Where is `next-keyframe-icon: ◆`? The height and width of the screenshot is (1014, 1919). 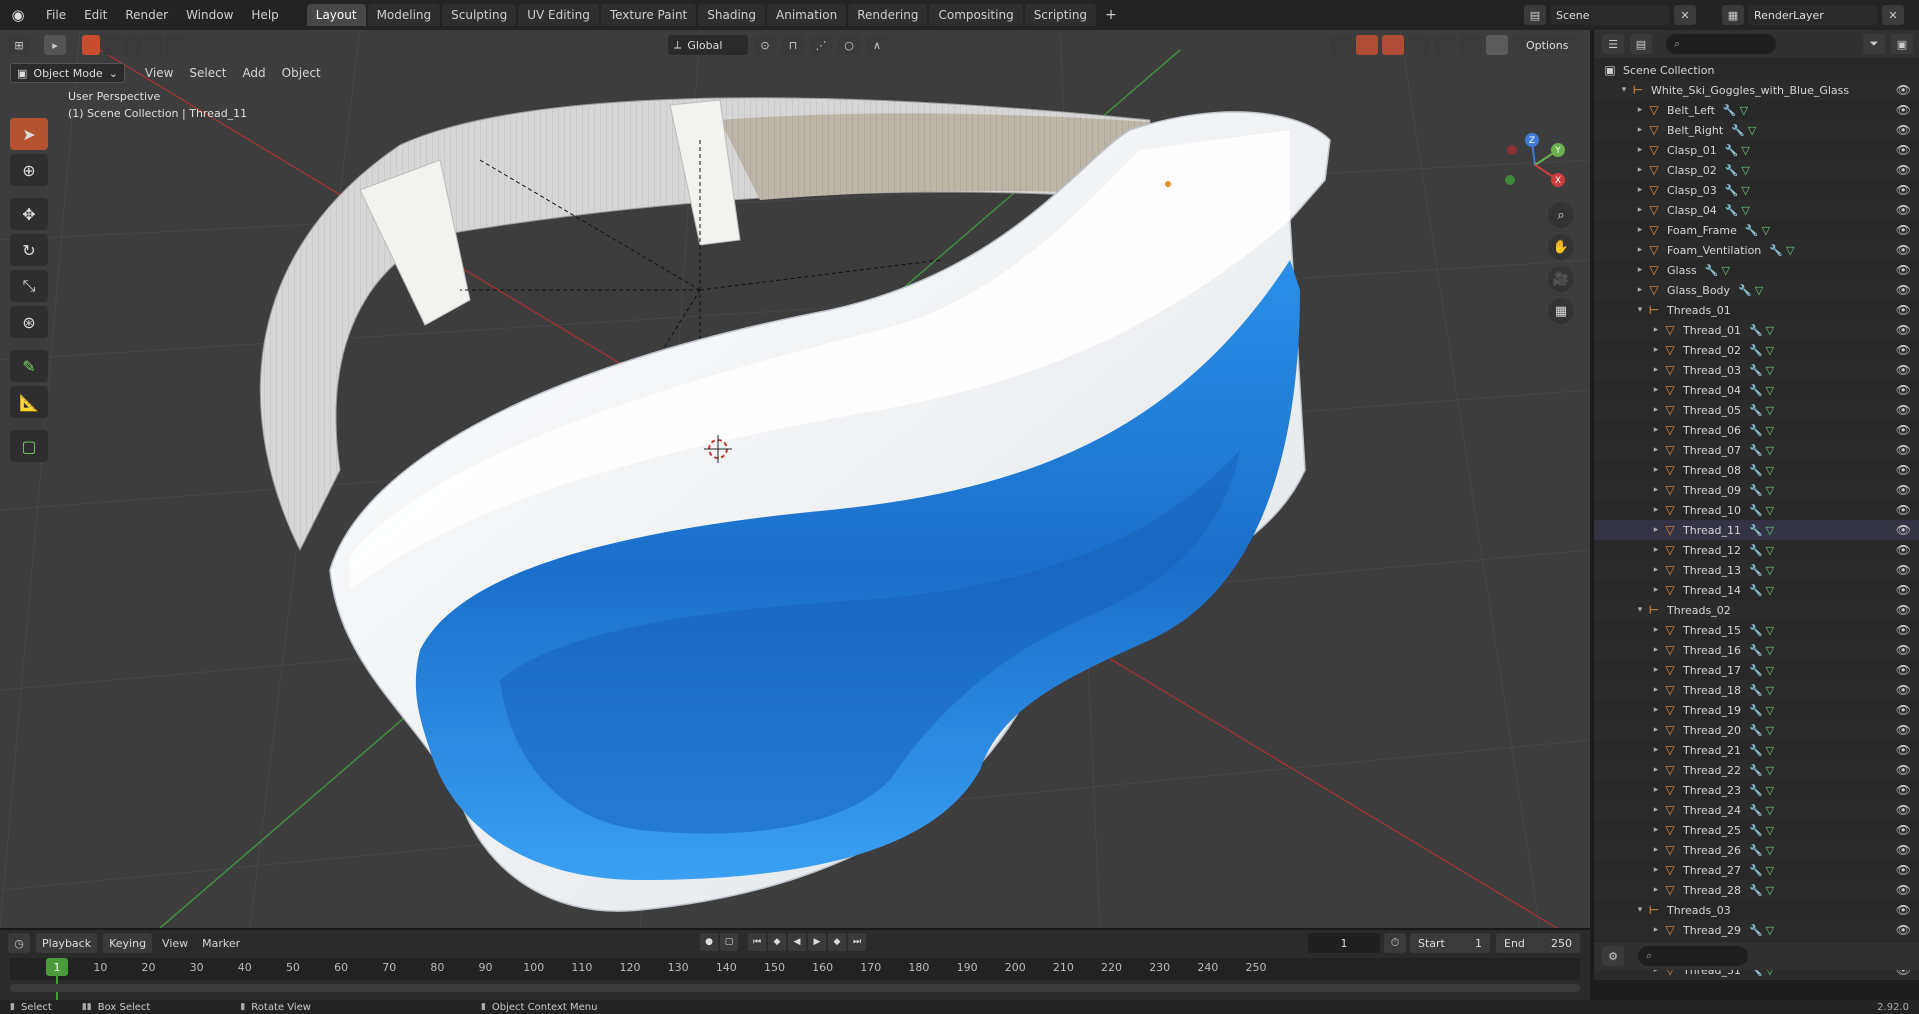 next-keyframe-icon: ◆ is located at coordinates (837, 942).